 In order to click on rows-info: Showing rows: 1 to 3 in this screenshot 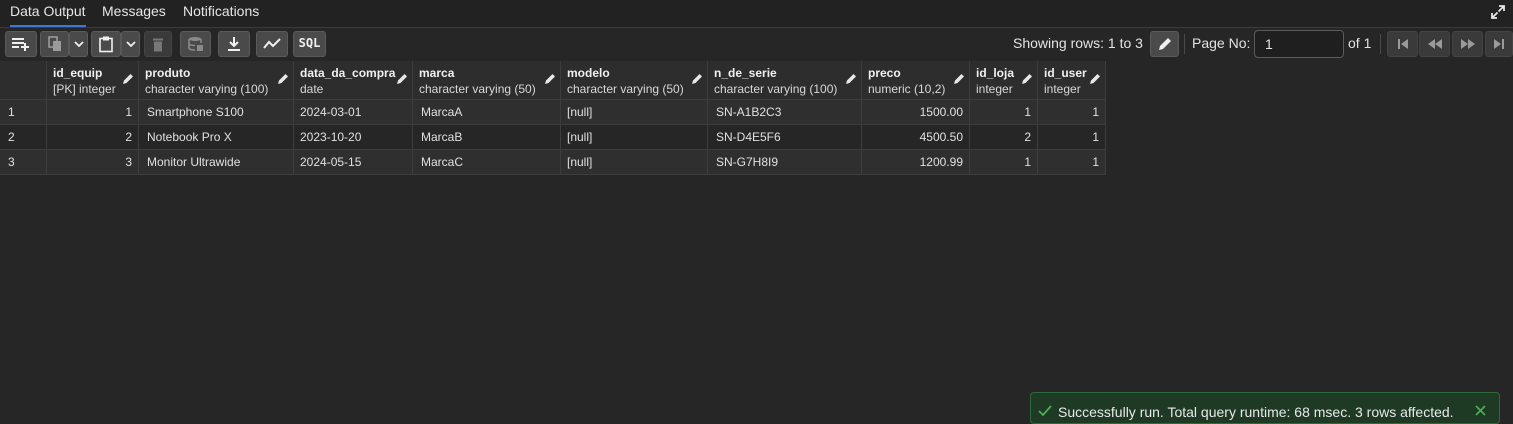, I will do `click(1078, 43)`.